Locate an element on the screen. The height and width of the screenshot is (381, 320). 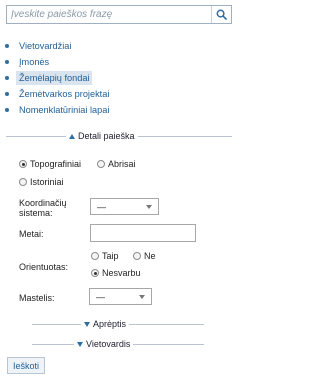
scope-toggle: Aprėptis is located at coordinates (105, 324).